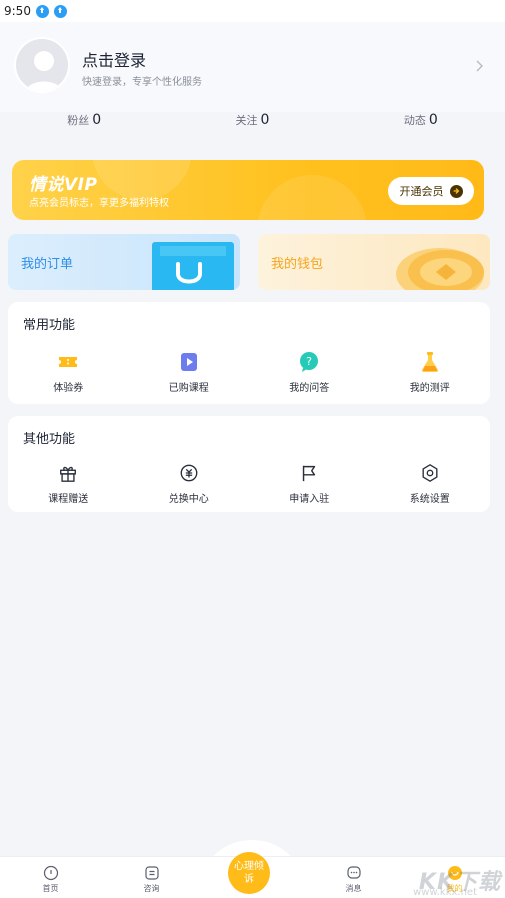 The height and width of the screenshot is (898, 505). Describe the element at coordinates (353, 888) in the screenshot. I see `tab-messages-label: 消息` at that location.